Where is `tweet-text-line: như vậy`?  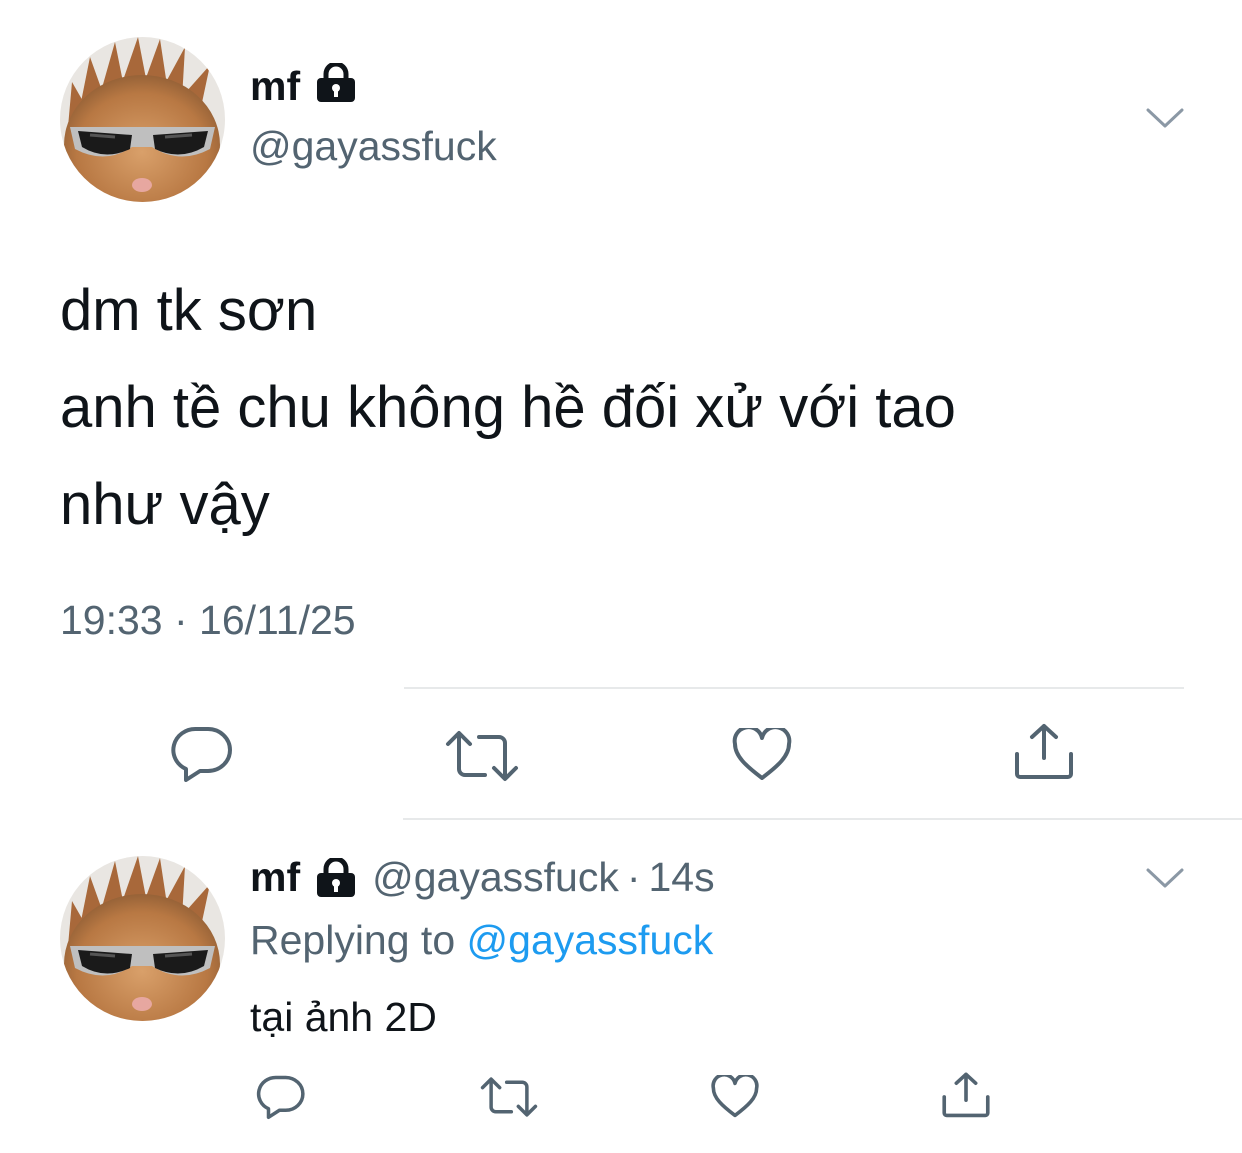 tweet-text-line: như vậy is located at coordinates (165, 504).